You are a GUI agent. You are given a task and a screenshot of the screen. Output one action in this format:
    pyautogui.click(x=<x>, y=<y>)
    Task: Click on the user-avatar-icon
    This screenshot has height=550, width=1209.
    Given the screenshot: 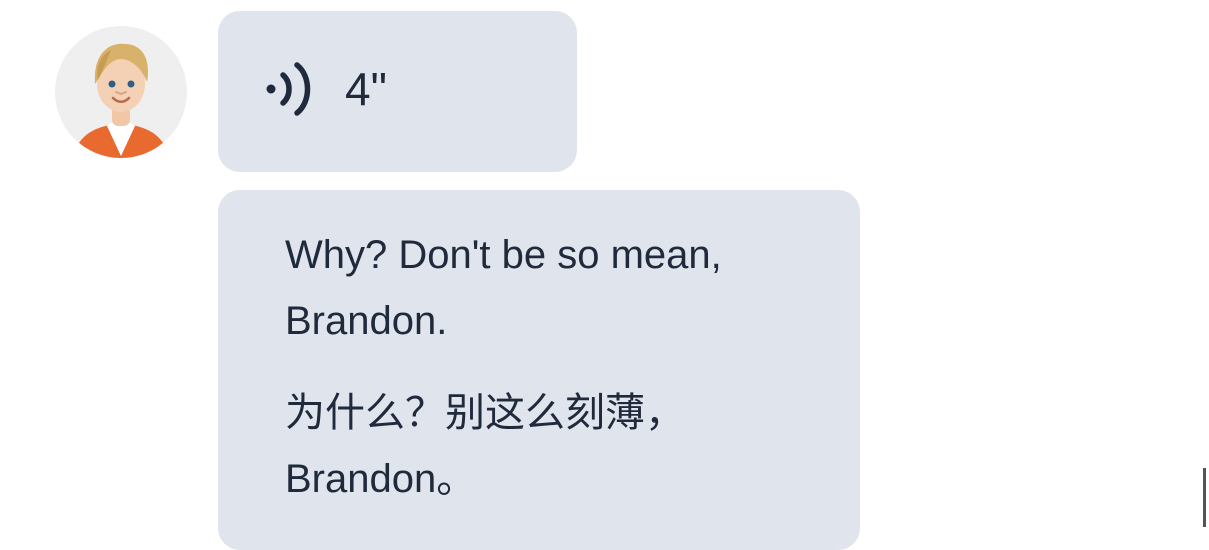 What is the action you would take?
    pyautogui.click(x=121, y=92)
    